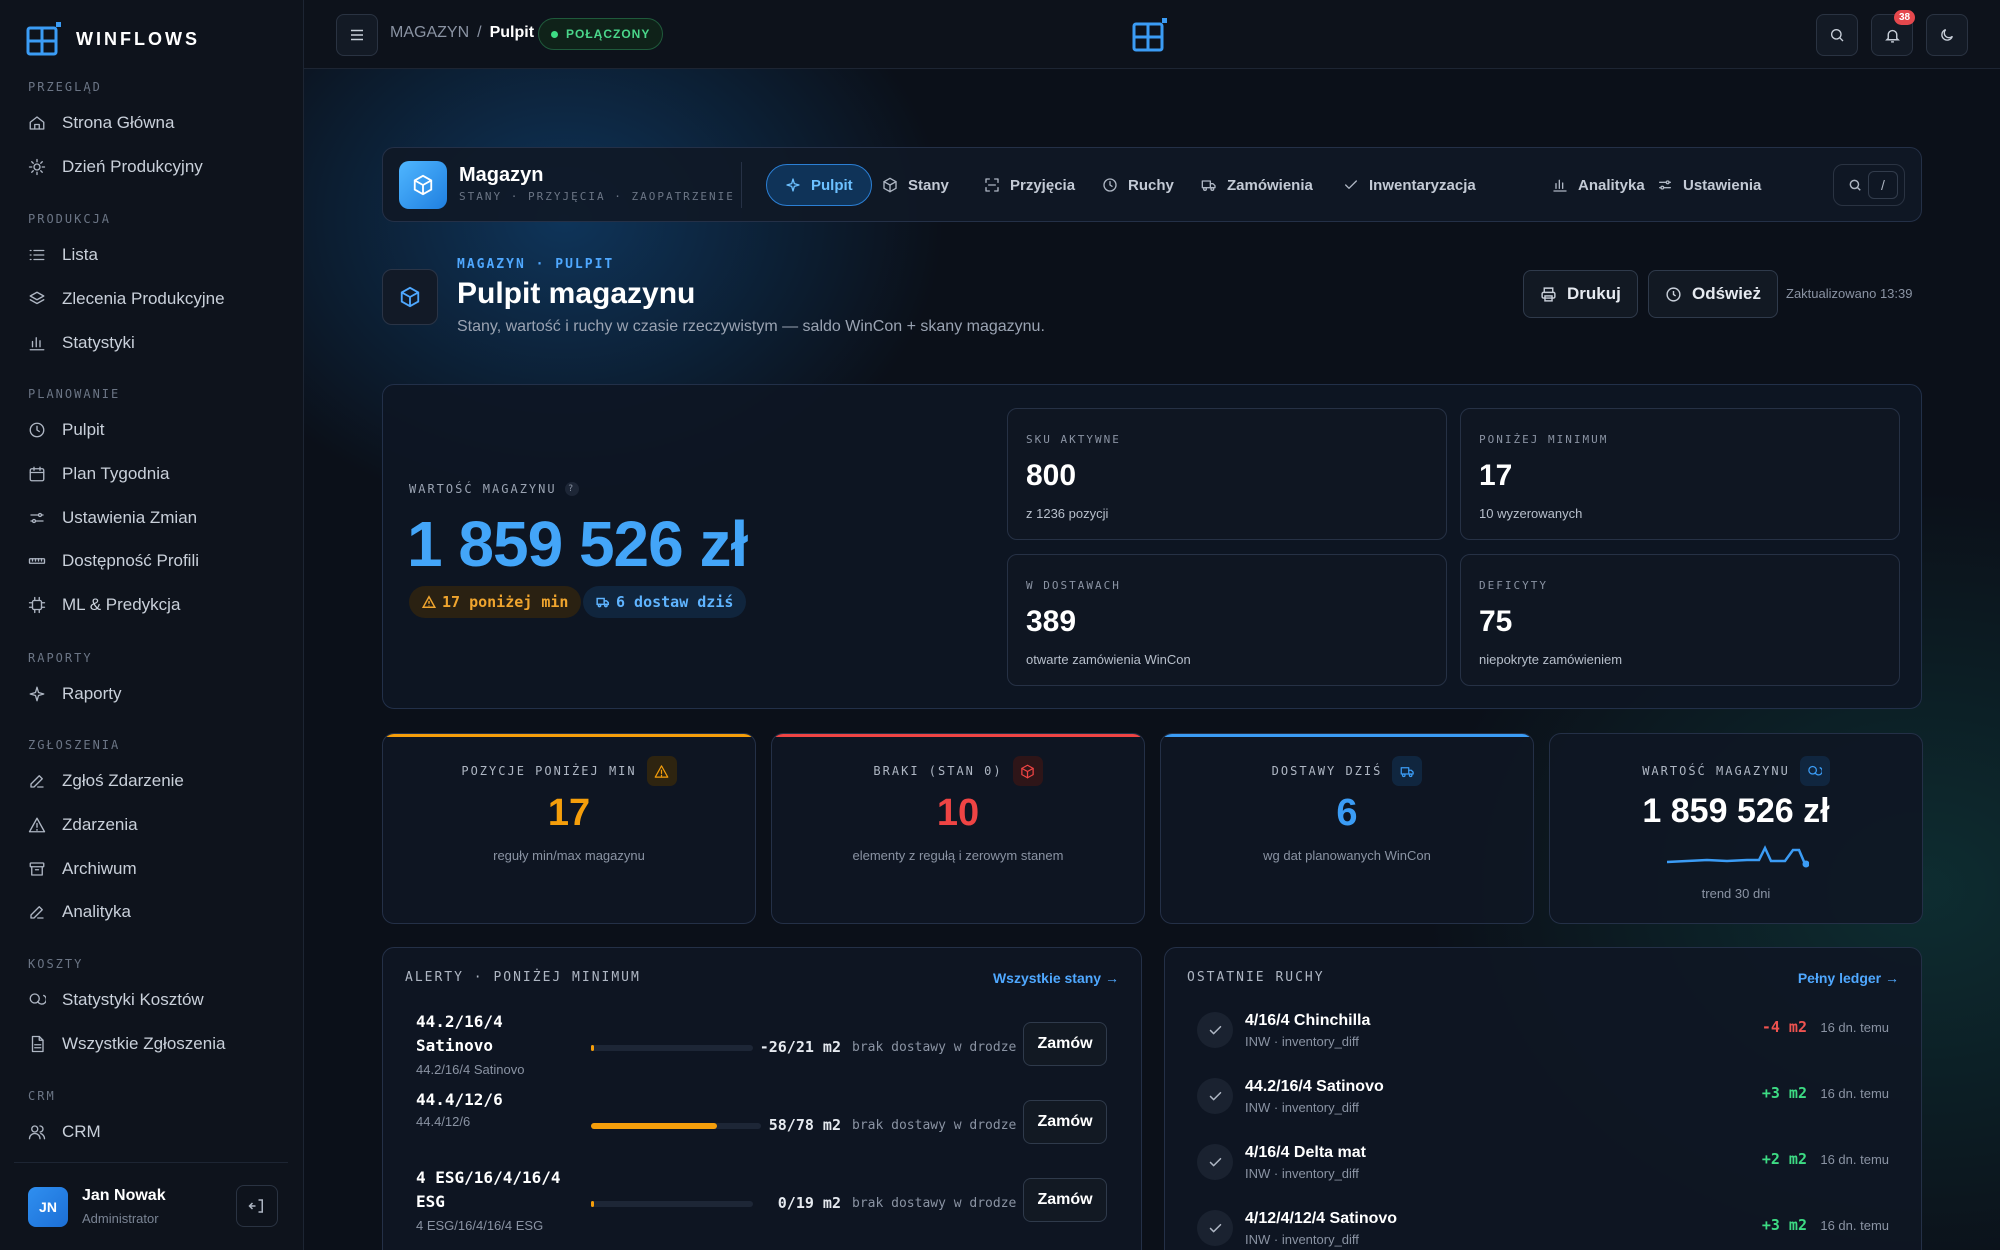  I want to click on sidebar-item-zdarzenia: Zdarzenia, so click(153, 825).